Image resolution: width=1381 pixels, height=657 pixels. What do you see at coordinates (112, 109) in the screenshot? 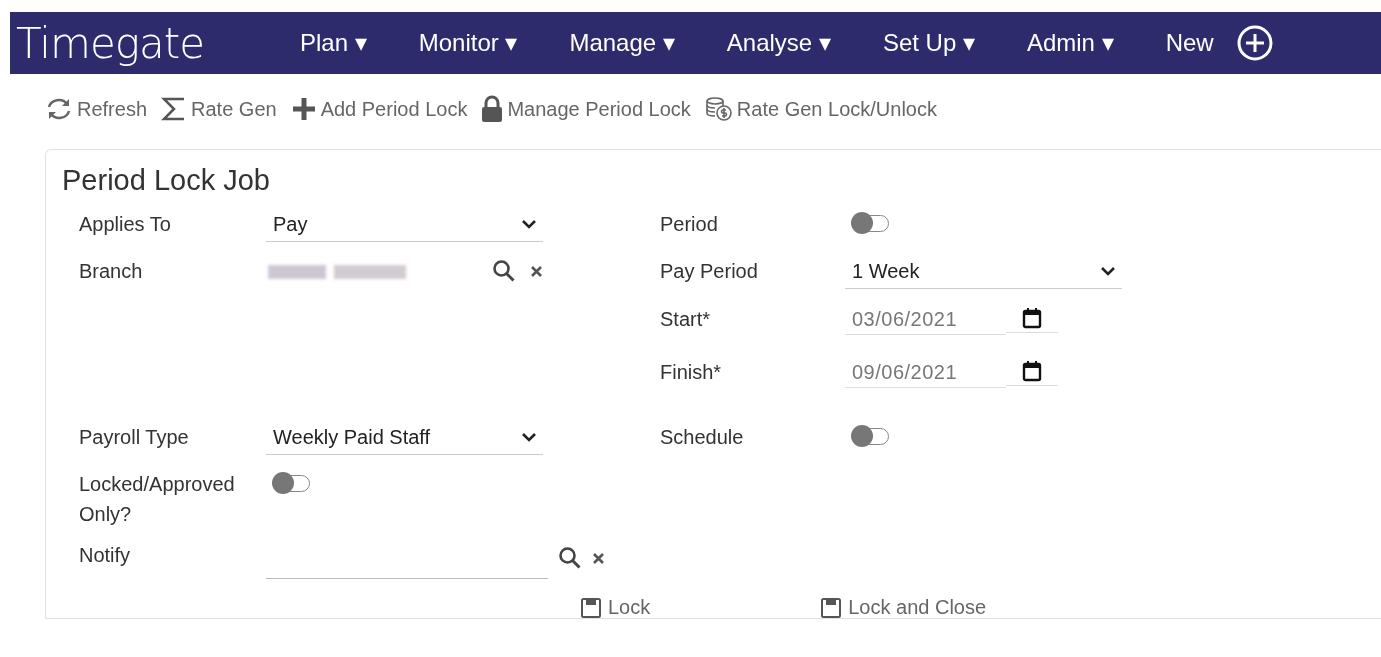
I see `toolbar-button: Refresh` at bounding box center [112, 109].